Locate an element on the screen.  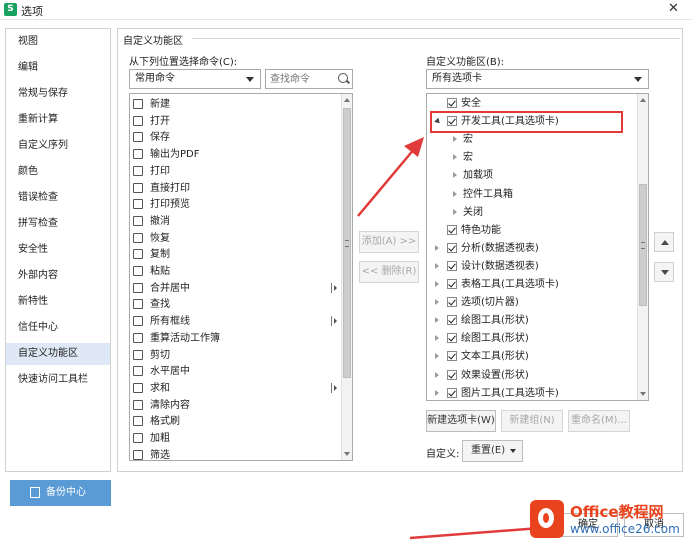
watermark-line1: Office教程网 is located at coordinates (617, 512).